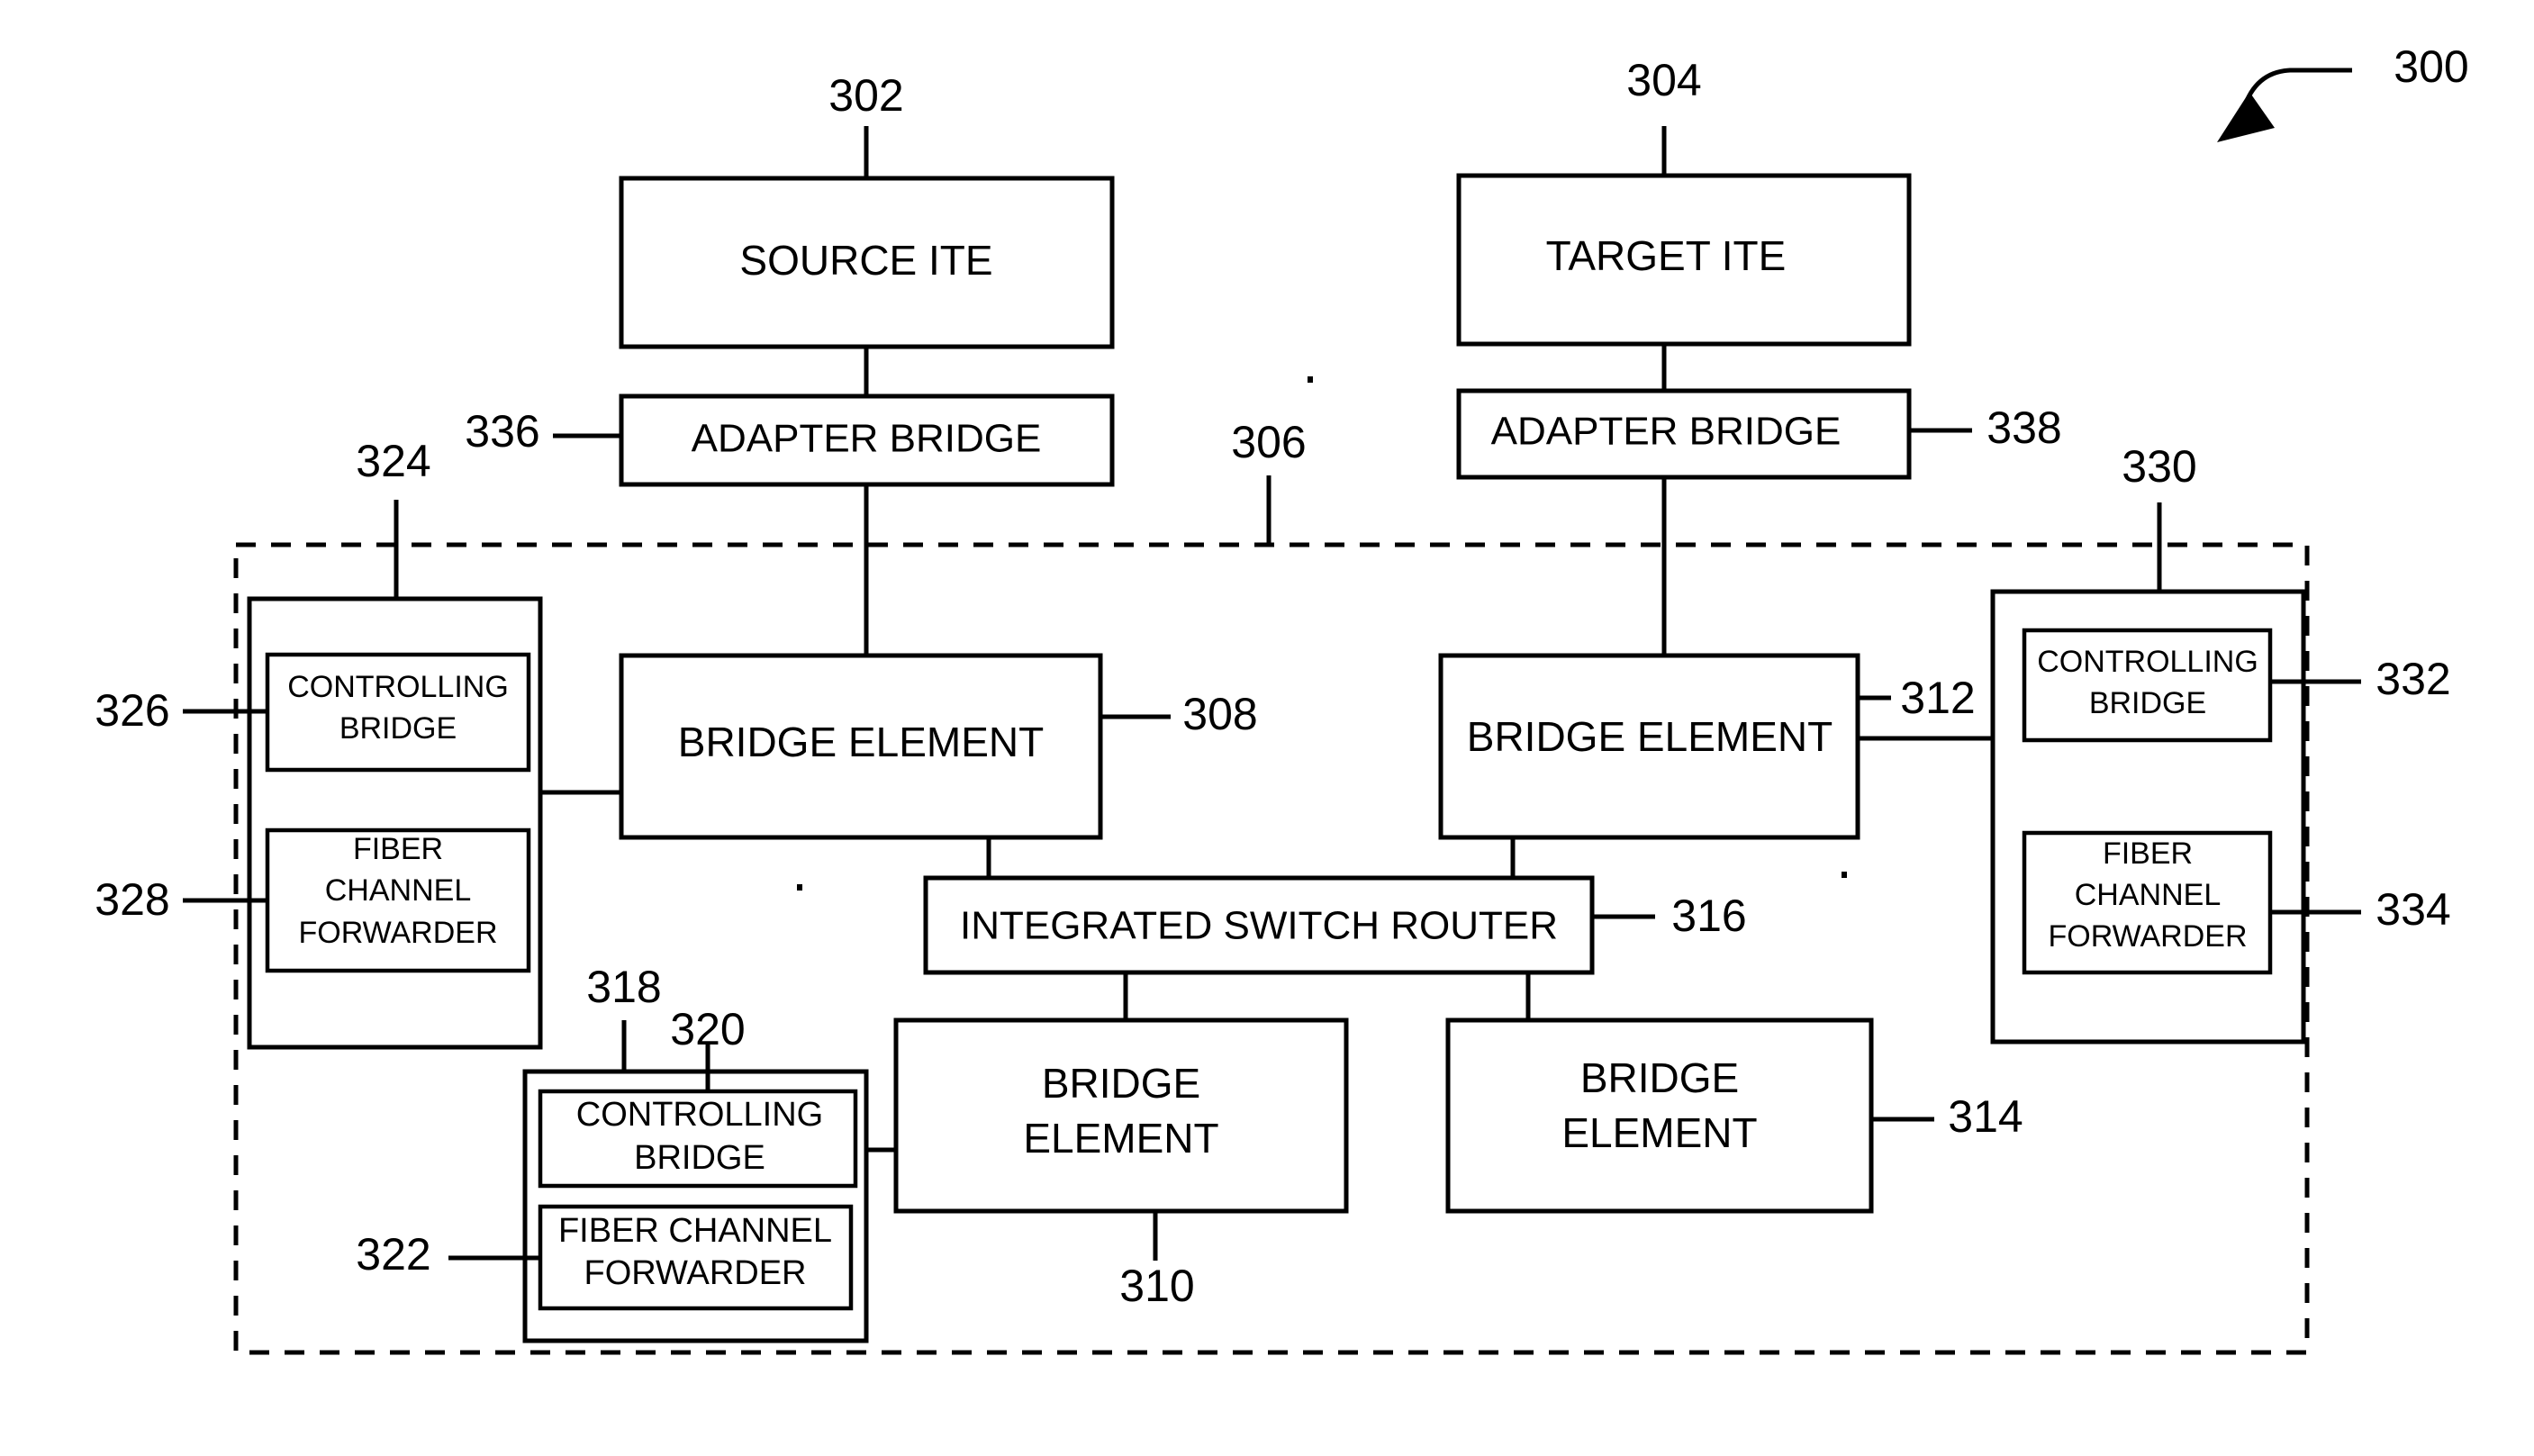 The image size is (2534, 1456). I want to click on ref-334: 334, so click(2413, 909).